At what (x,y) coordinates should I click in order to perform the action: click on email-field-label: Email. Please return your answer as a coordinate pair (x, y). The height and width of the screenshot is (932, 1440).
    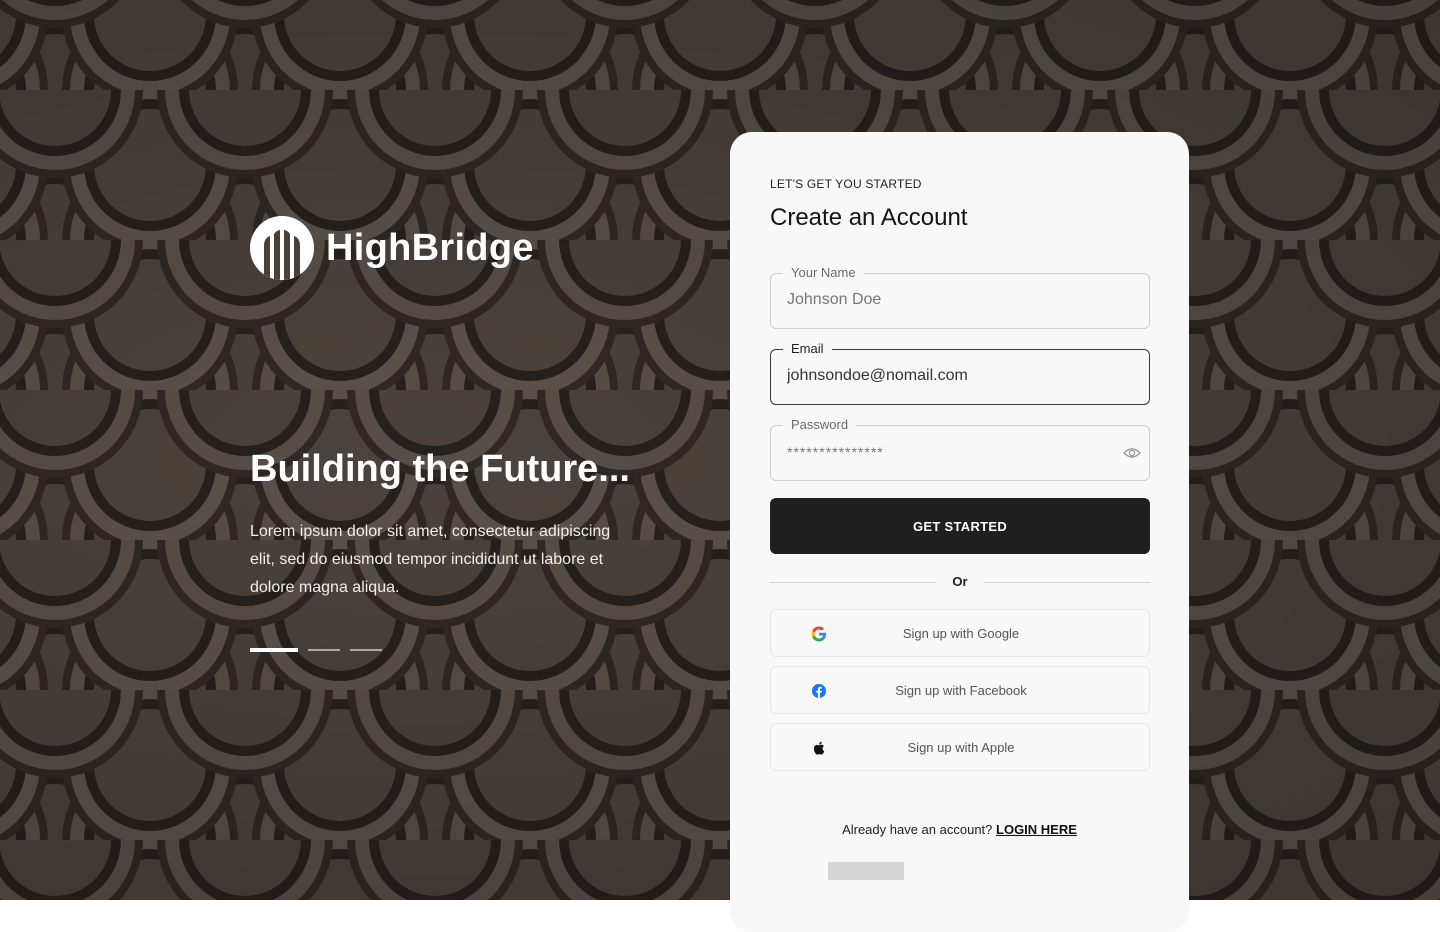
    Looking at the image, I should click on (807, 348).